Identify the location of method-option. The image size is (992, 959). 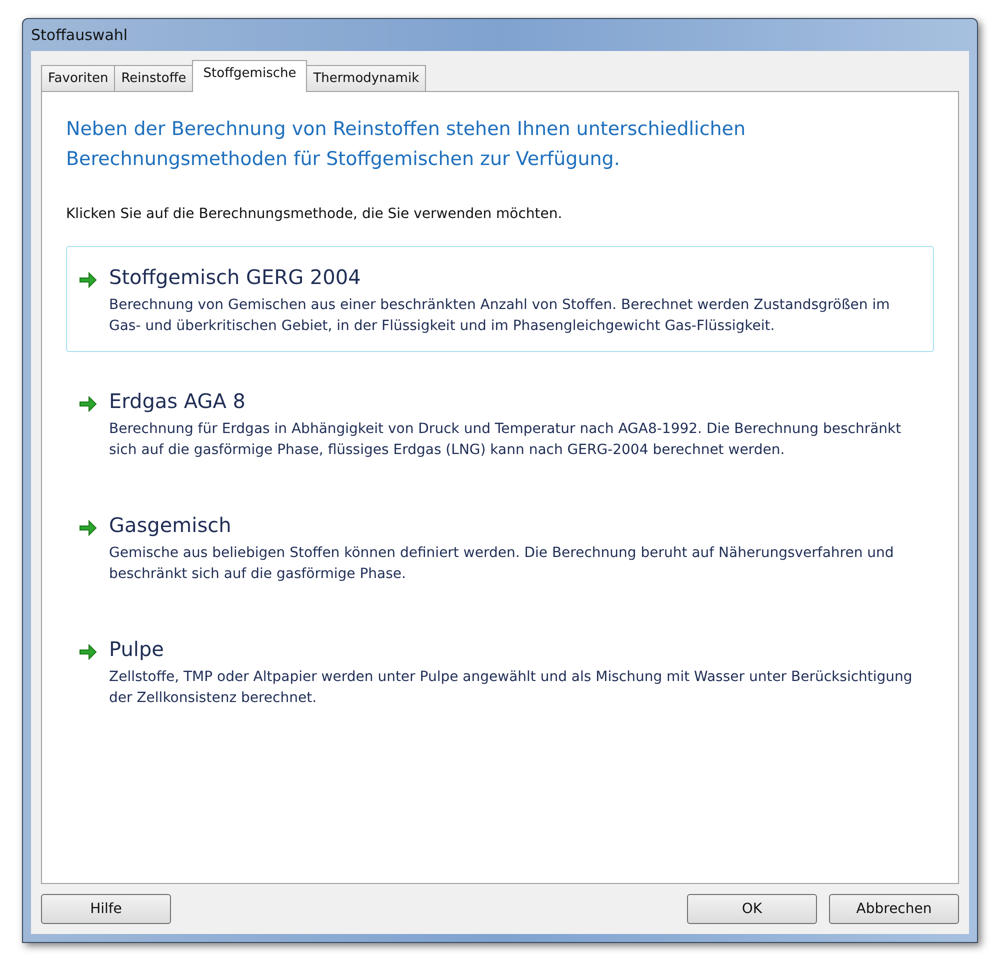
(500, 299).